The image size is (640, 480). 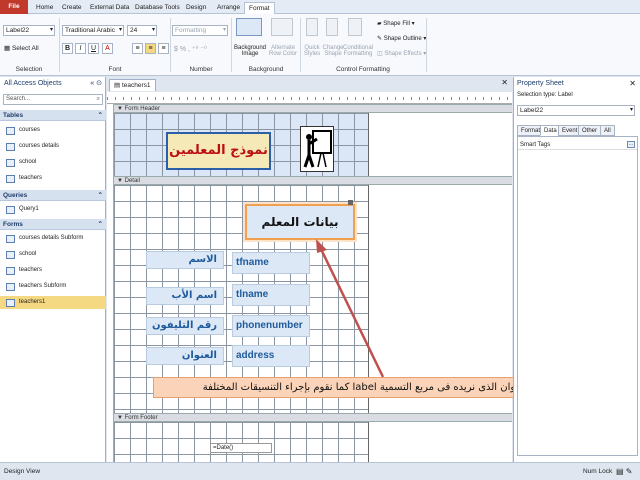 I want to click on selection-type-text: Selection type: Label, so click(x=545, y=95).